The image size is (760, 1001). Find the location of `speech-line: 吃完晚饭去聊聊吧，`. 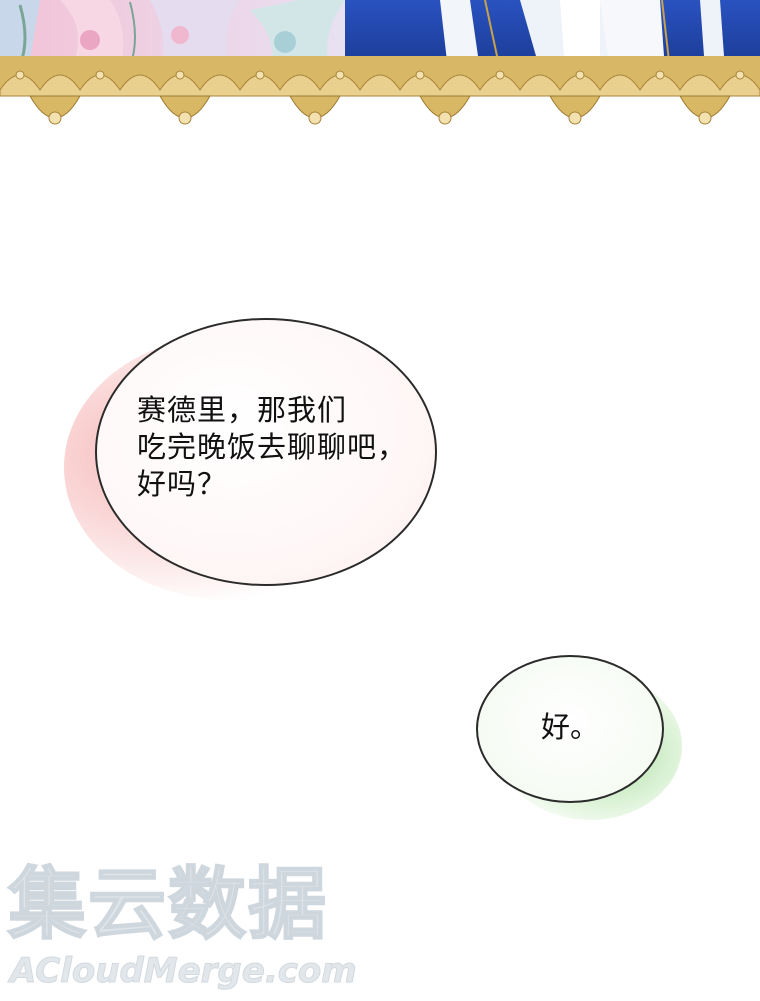

speech-line: 吃完晚饭去聊聊吧， is located at coordinates (272, 447).